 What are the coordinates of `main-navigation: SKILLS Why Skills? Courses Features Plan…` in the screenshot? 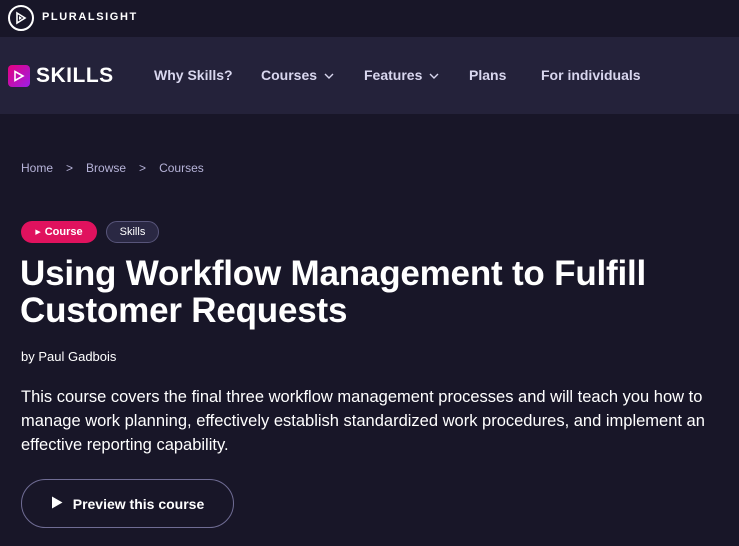 It's located at (369, 75).